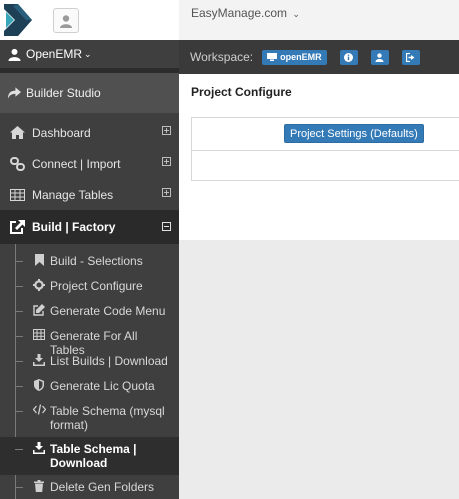 The height and width of the screenshot is (499, 459). I want to click on submenu-item-list-builds: List Builds | Download, so click(89, 361).